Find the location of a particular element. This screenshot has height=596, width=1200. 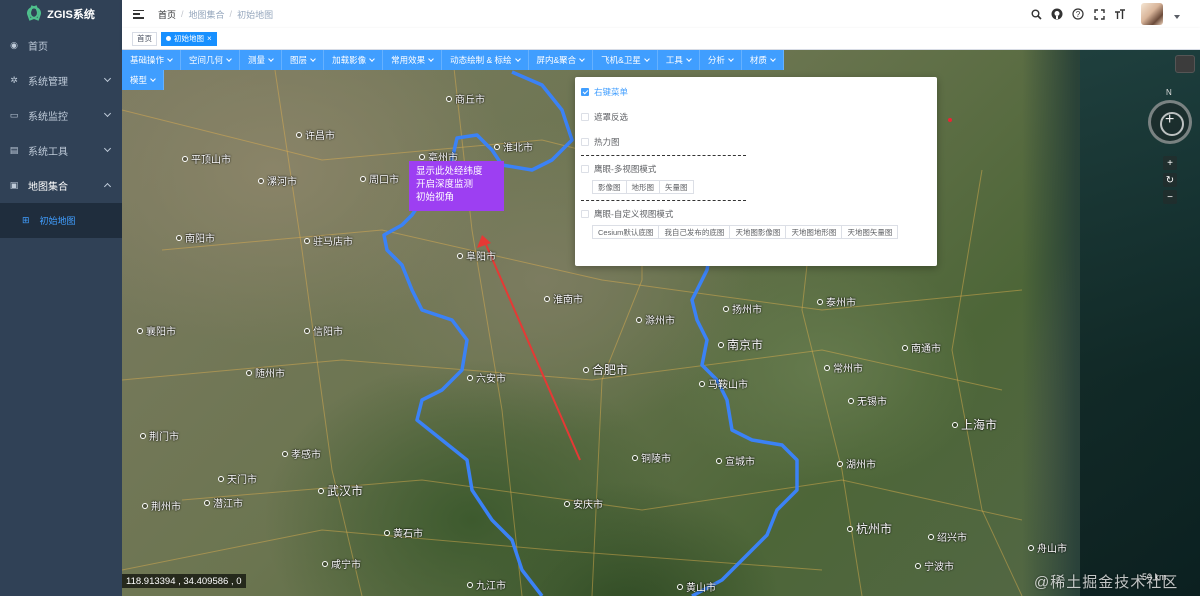

tianditu-imagery-button: 天地图影像图 is located at coordinates (758, 232).